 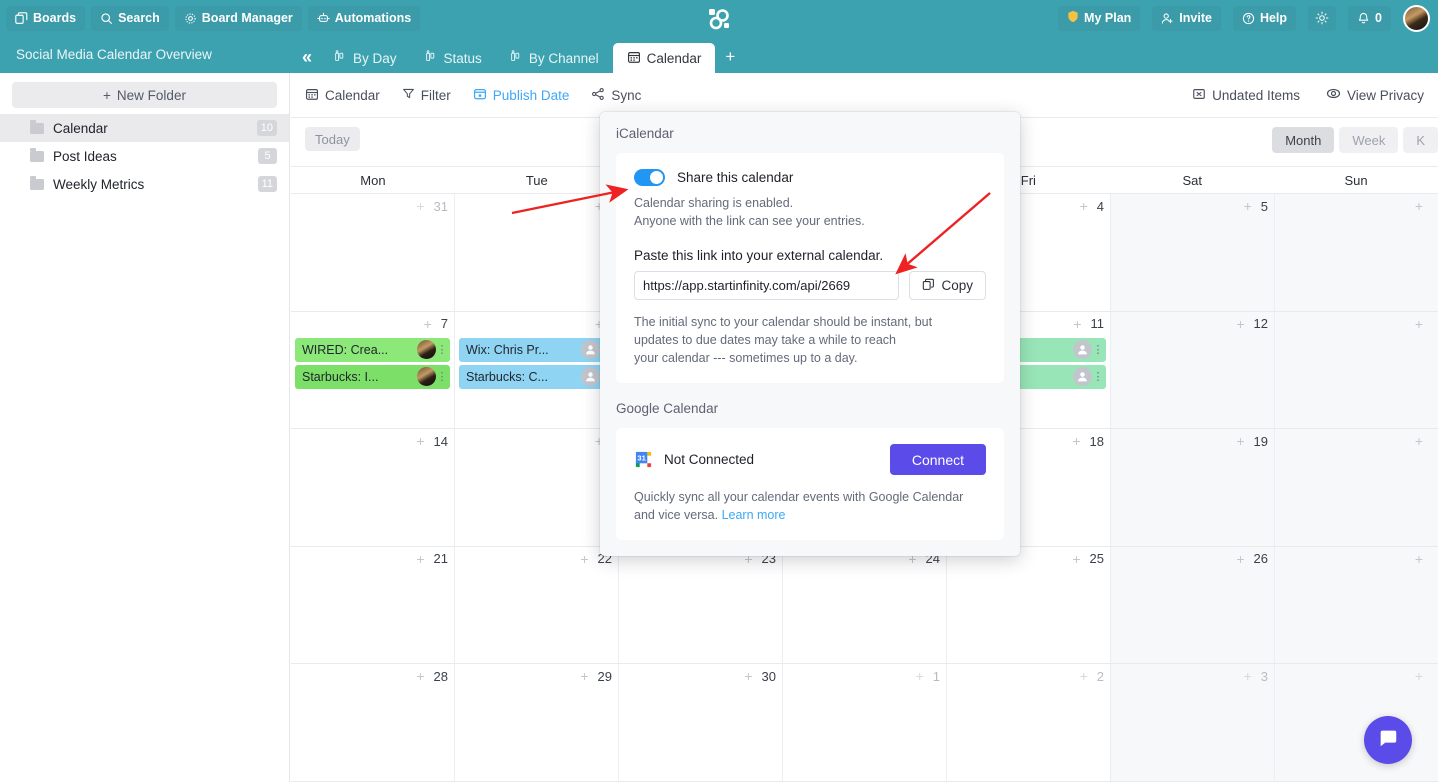 What do you see at coordinates (1193, 252) in the screenshot?
I see `calendar-day-cell: +5` at bounding box center [1193, 252].